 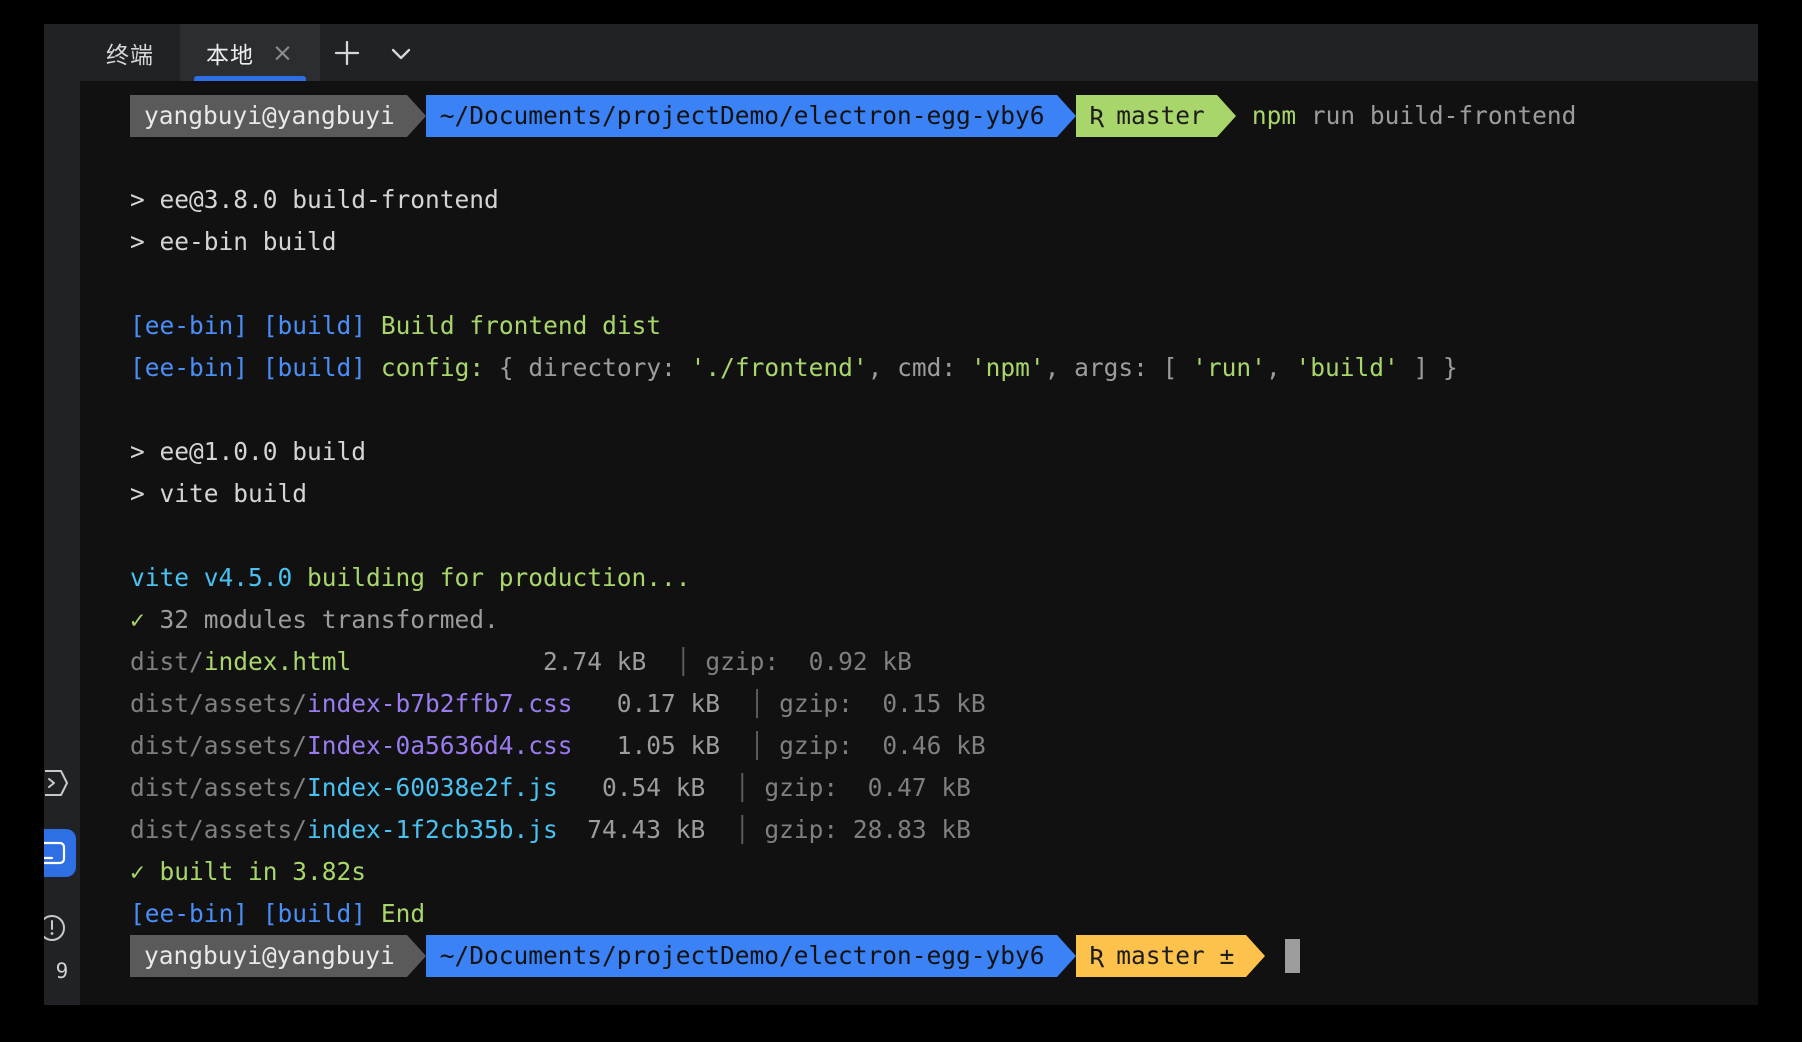 I want to click on tab-terminal: 终端, so click(x=130, y=52).